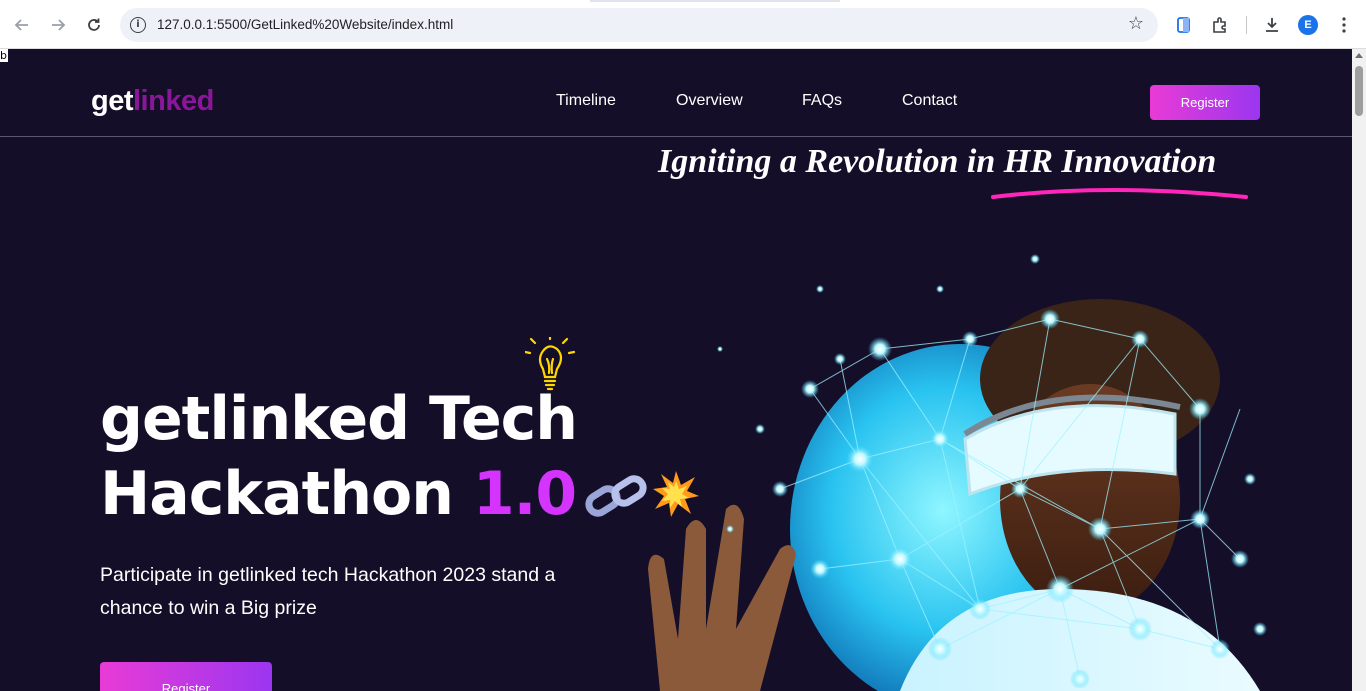  What do you see at coordinates (94, 25) in the screenshot?
I see `reload-icon` at bounding box center [94, 25].